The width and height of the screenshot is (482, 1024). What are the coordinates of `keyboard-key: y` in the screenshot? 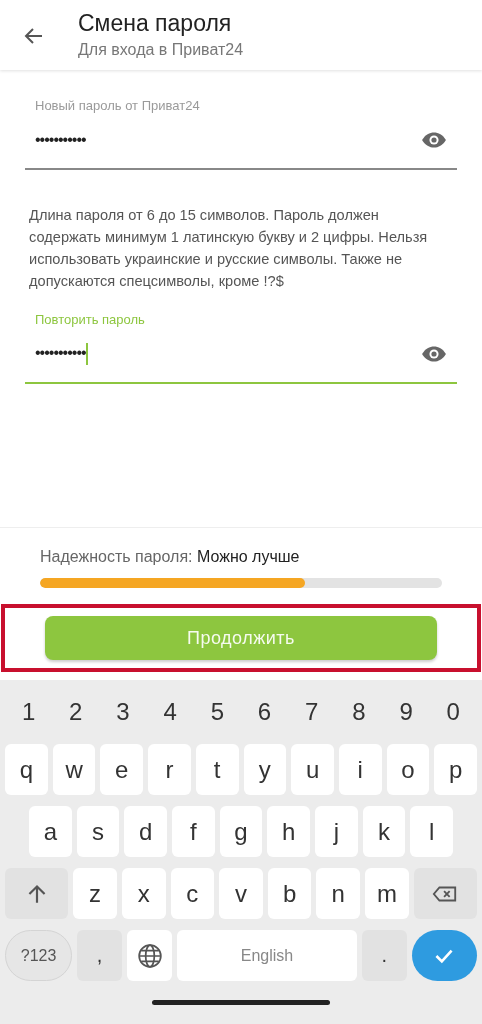 It's located at (265, 769).